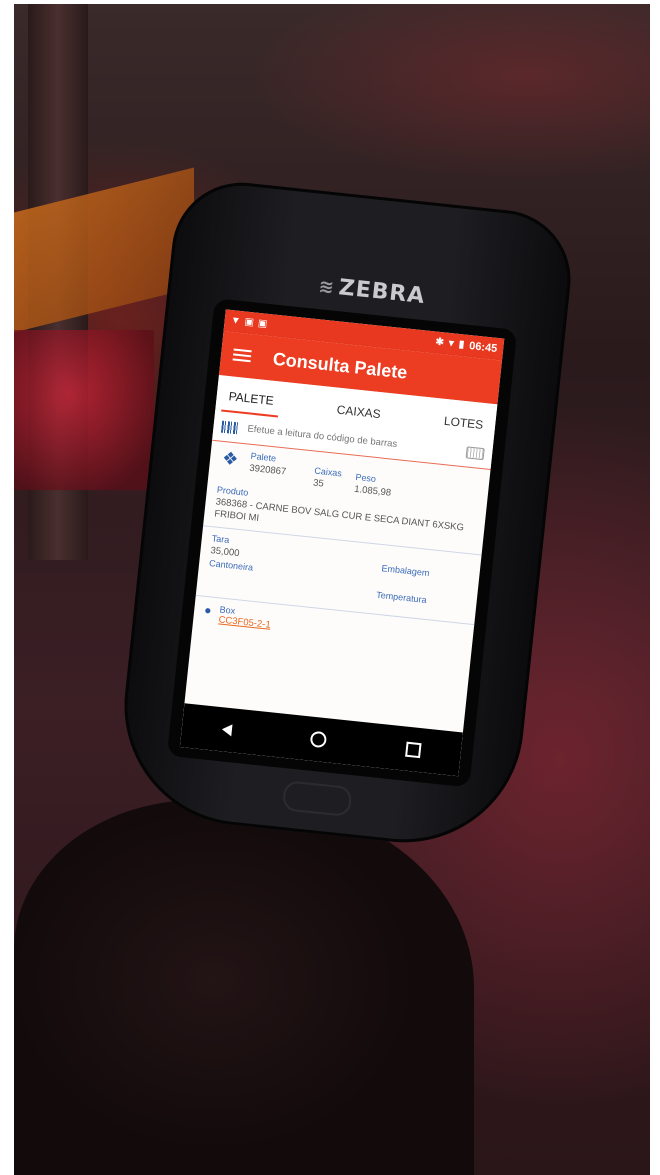  What do you see at coordinates (655, 587) in the screenshot?
I see `photo-border-right` at bounding box center [655, 587].